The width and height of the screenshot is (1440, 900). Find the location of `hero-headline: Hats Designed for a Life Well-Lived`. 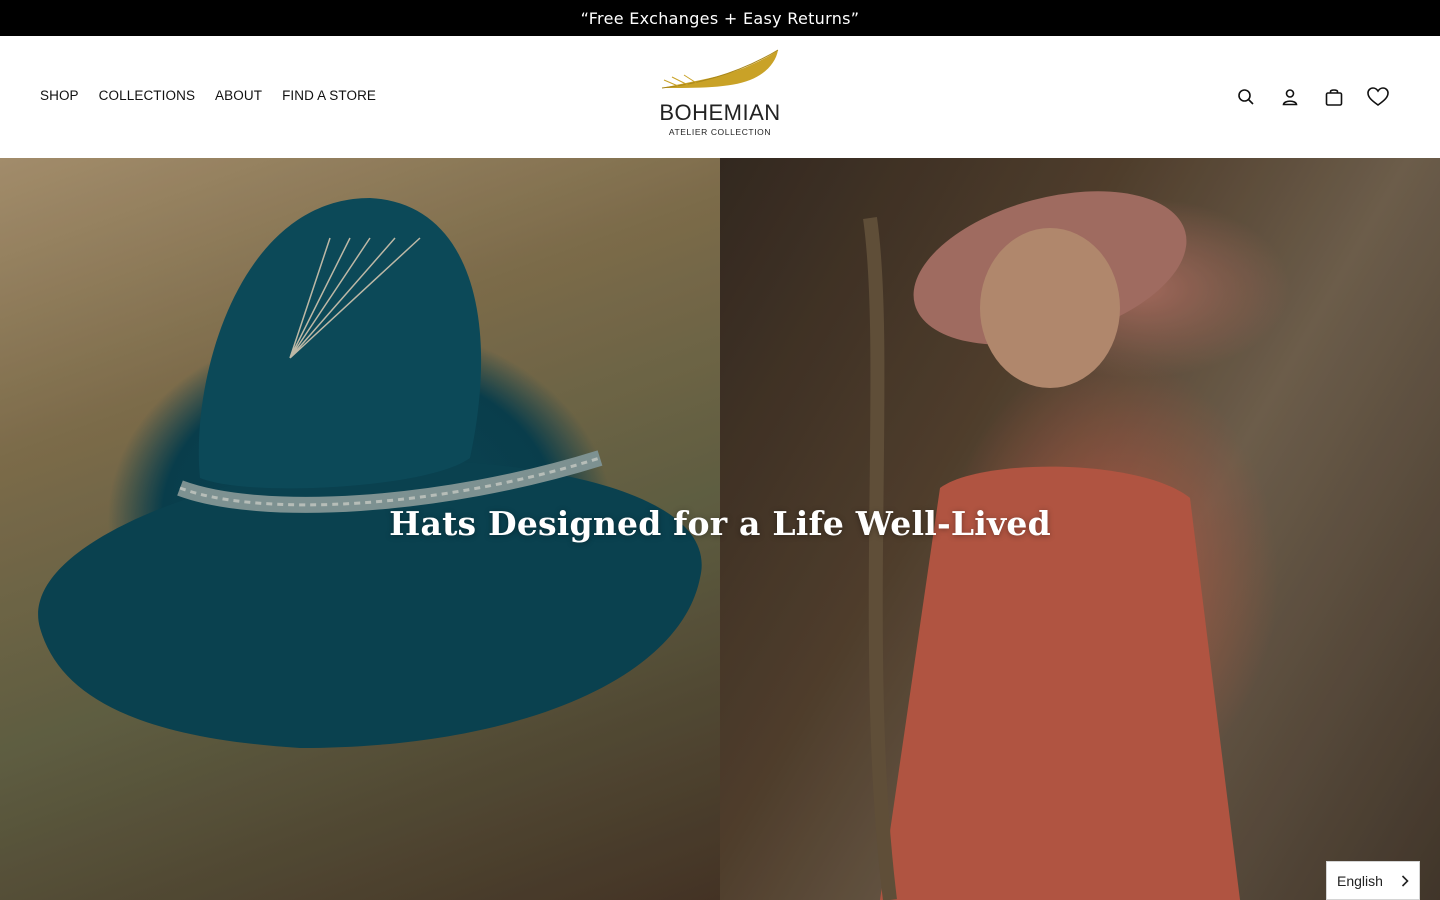

hero-headline: Hats Designed for a Life Well-Lived is located at coordinates (720, 523).